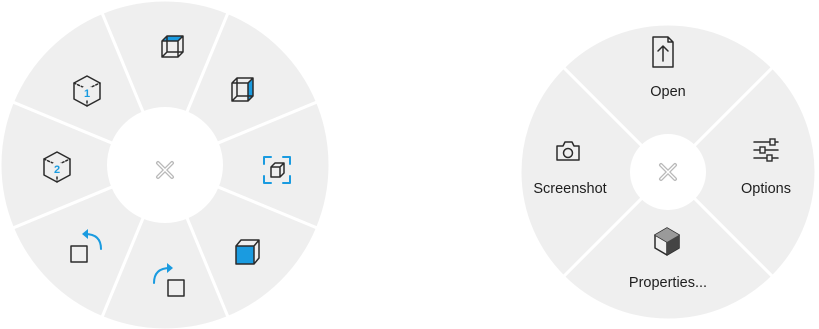  I want to click on open-label: Open, so click(667, 92).